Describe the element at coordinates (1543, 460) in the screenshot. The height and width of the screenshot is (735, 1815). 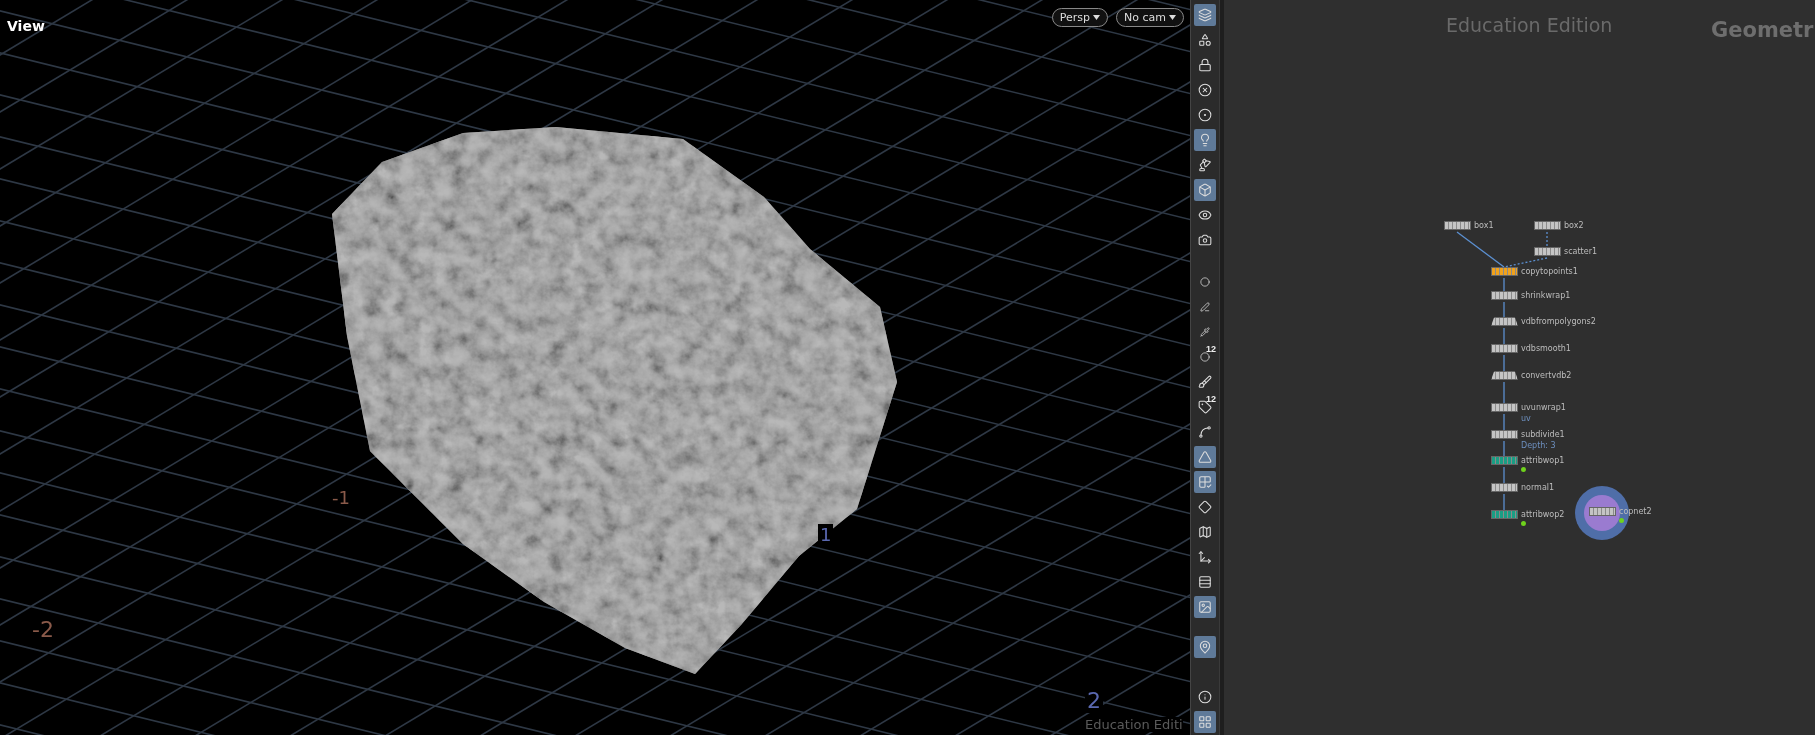
I see `node-label: attribwop1` at that location.